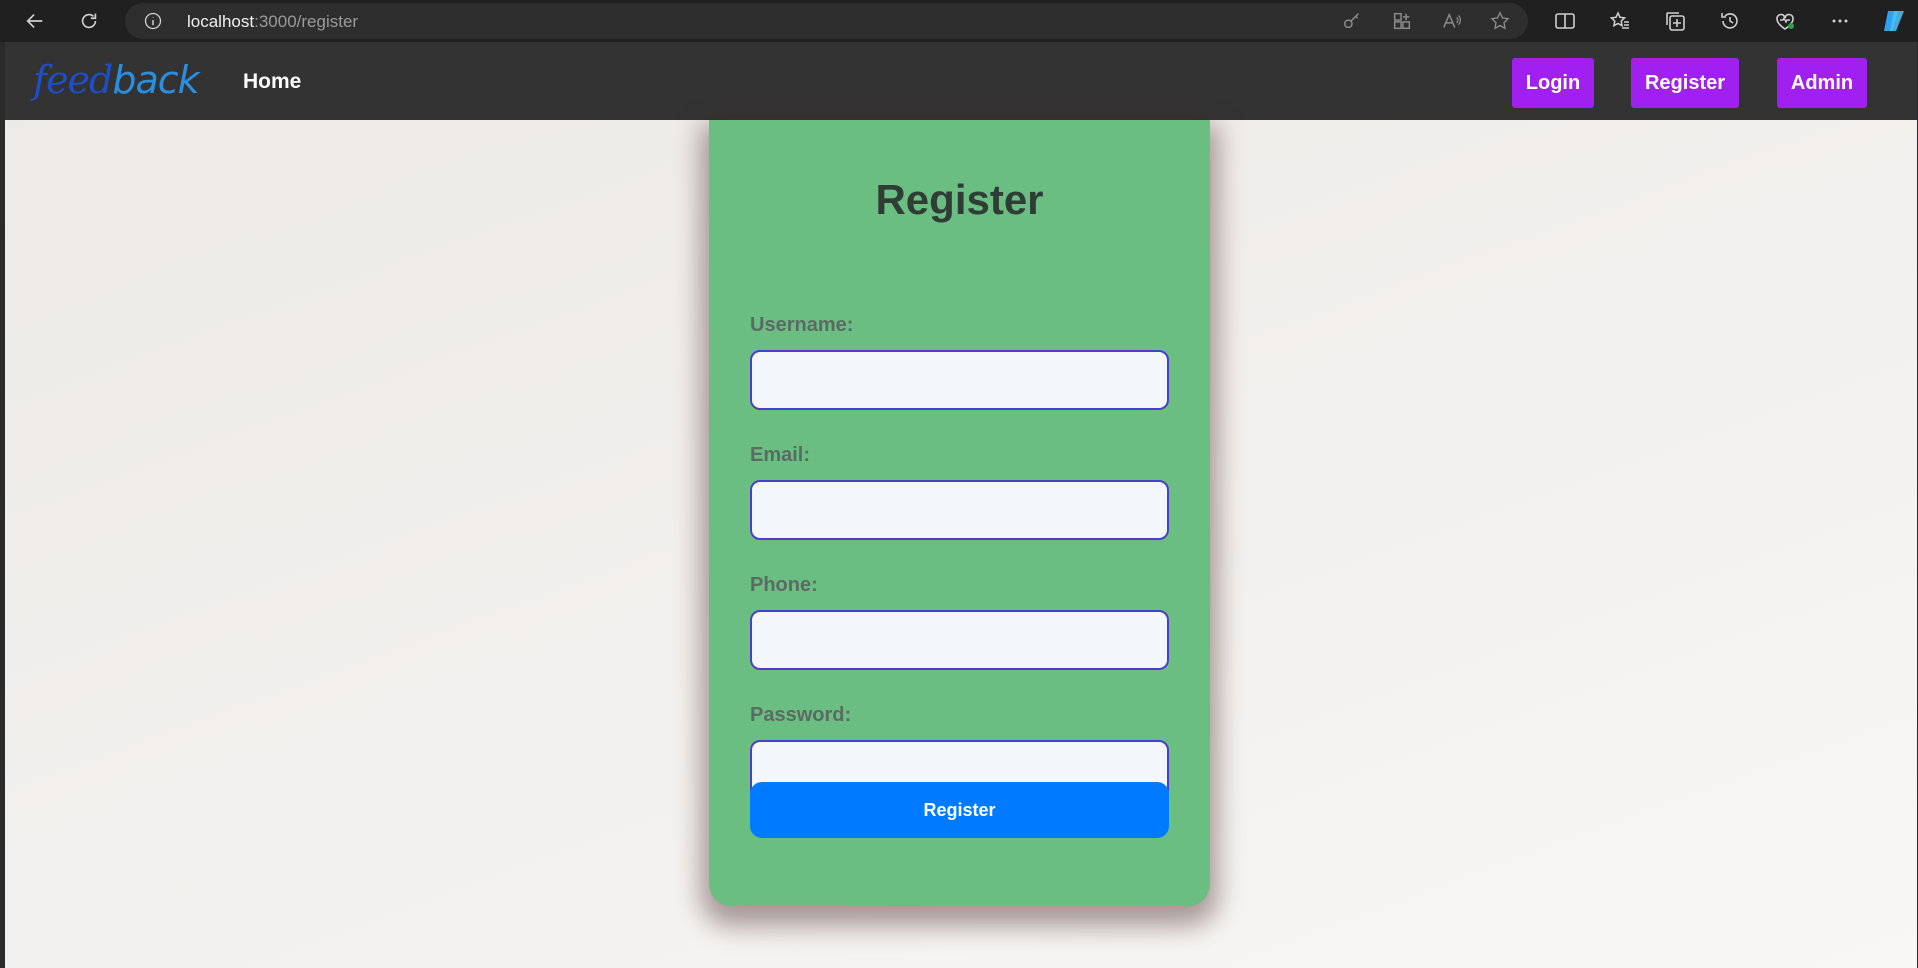 The width and height of the screenshot is (1918, 968). Describe the element at coordinates (959, 380) in the screenshot. I see `username-input` at that location.